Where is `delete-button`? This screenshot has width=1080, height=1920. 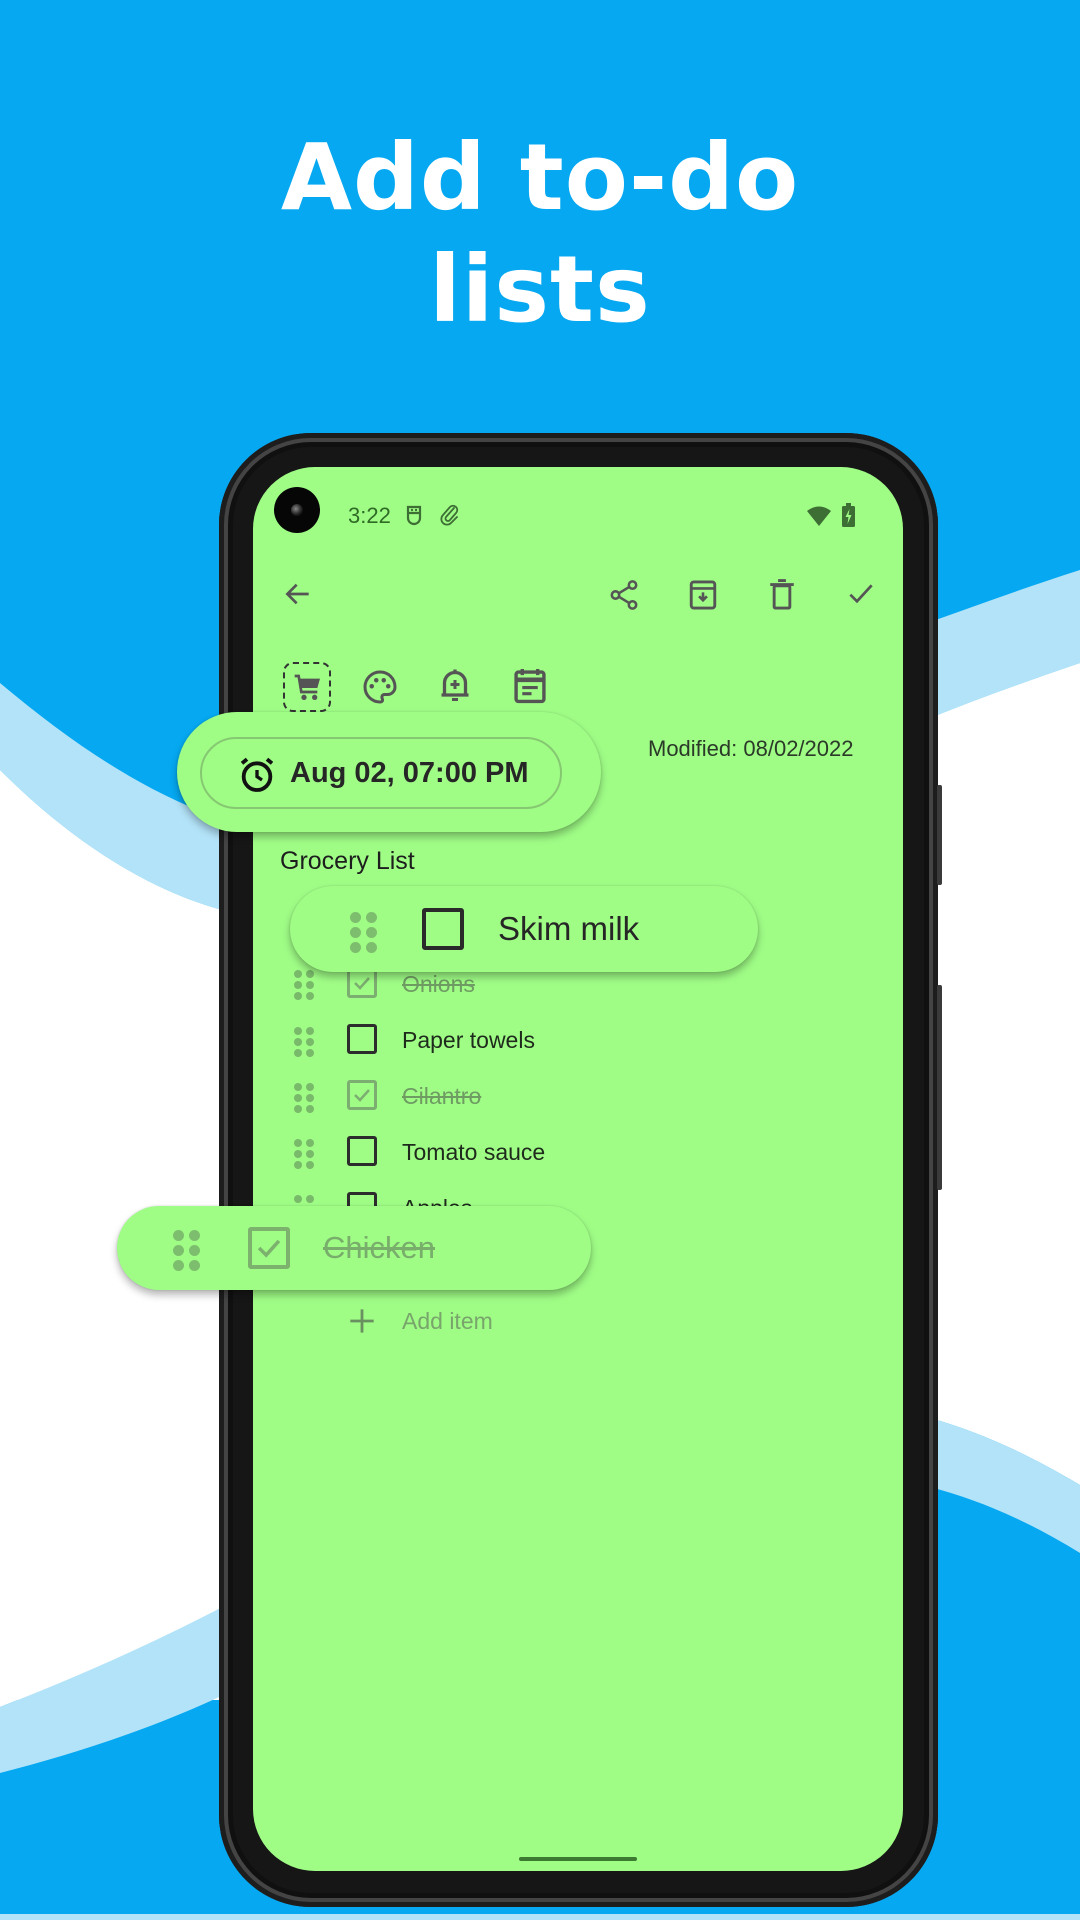 delete-button is located at coordinates (782, 595).